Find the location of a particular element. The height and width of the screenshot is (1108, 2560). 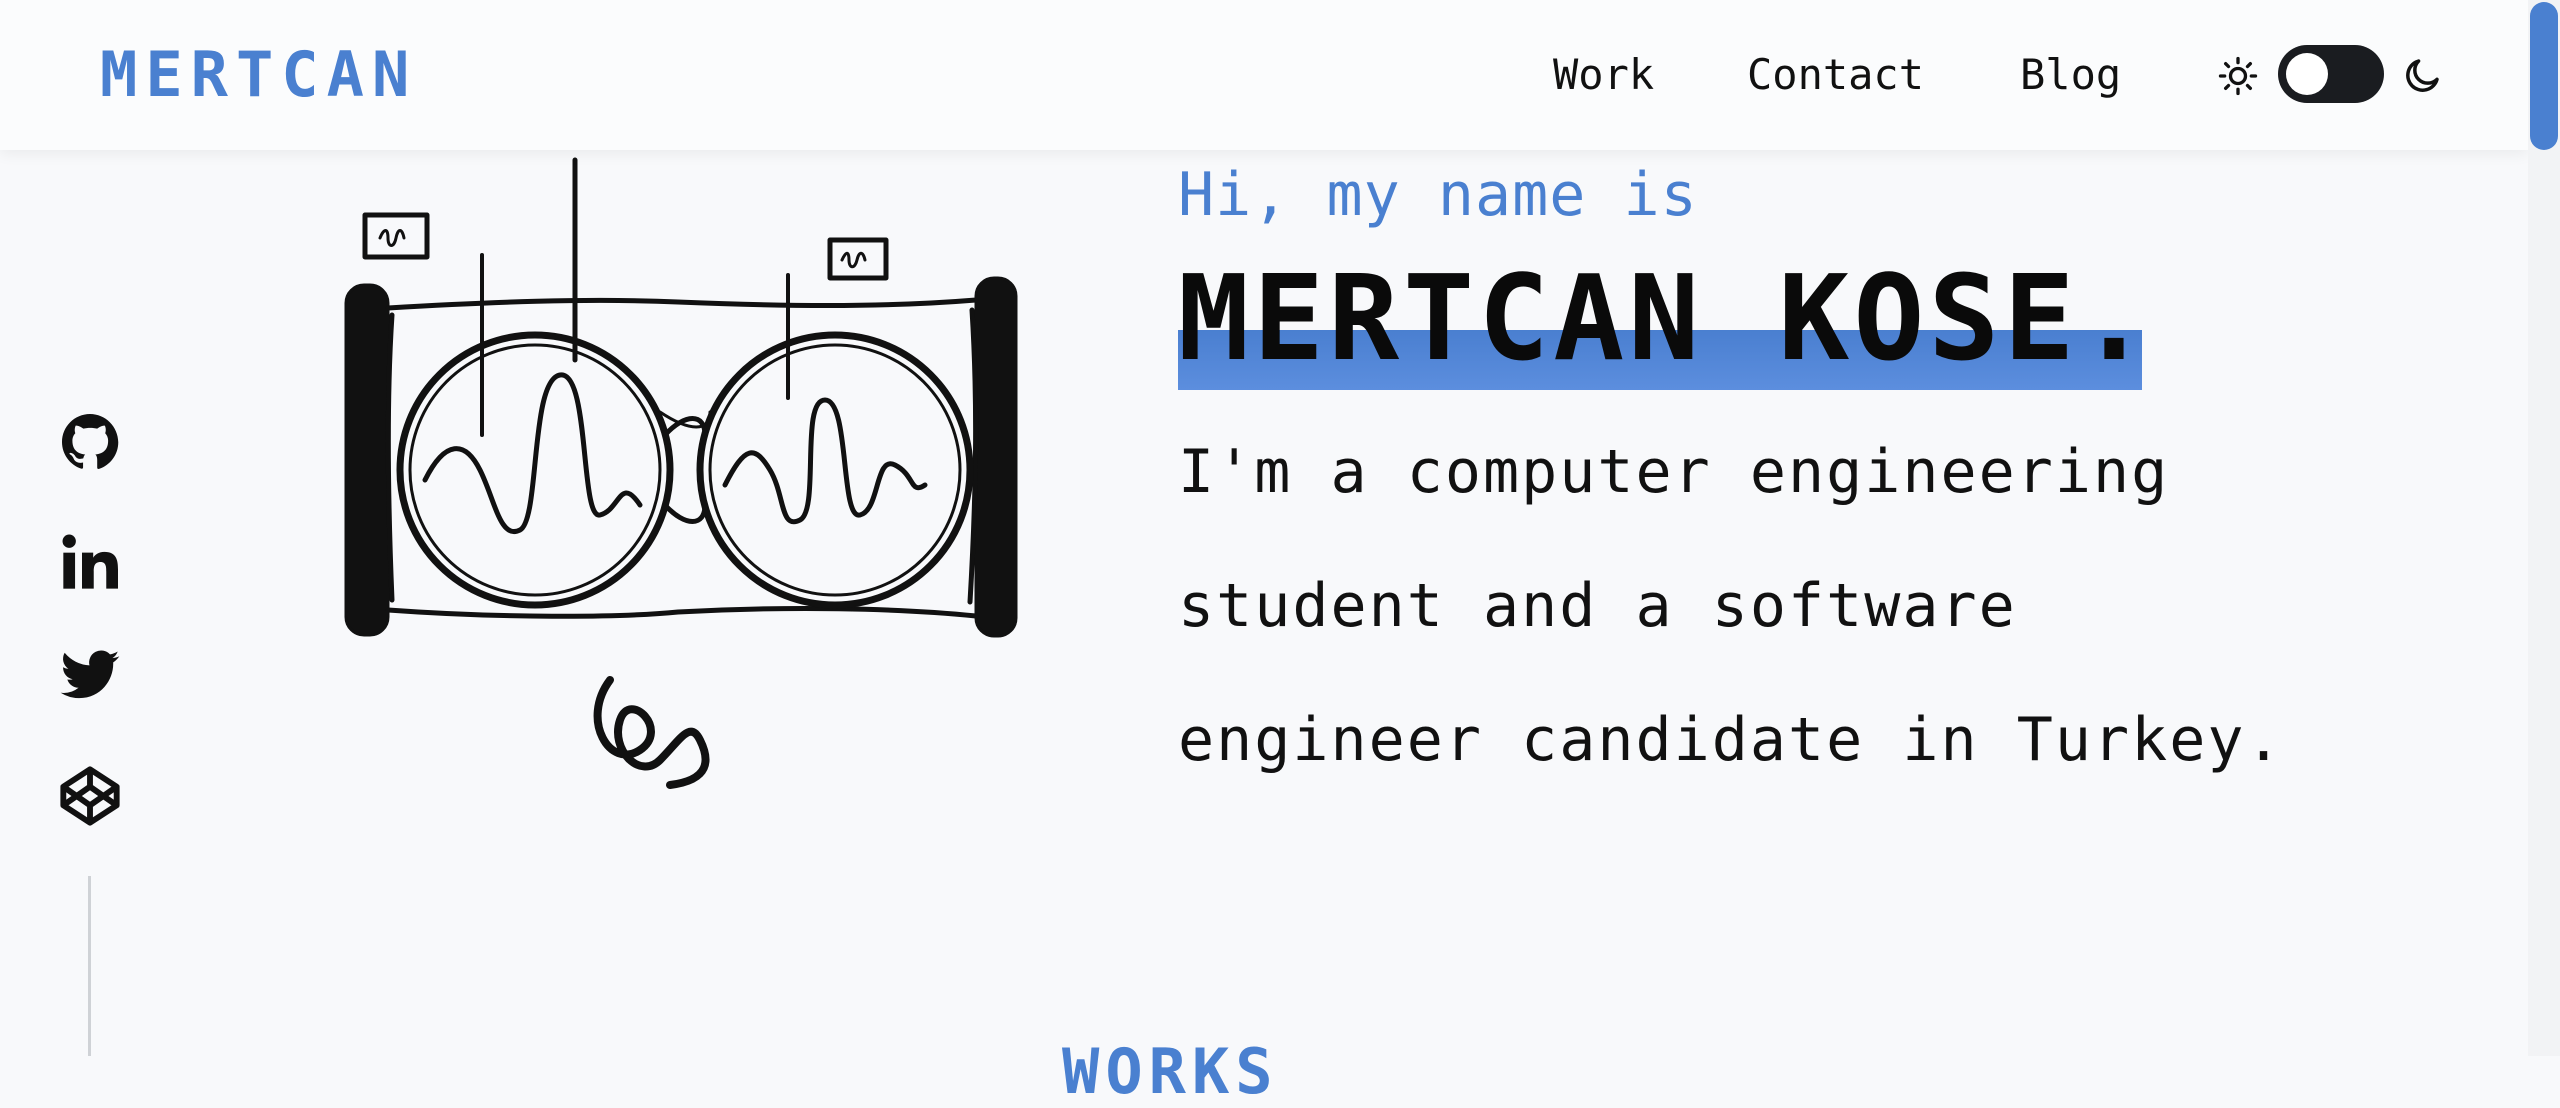

github-icon is located at coordinates (90, 442).